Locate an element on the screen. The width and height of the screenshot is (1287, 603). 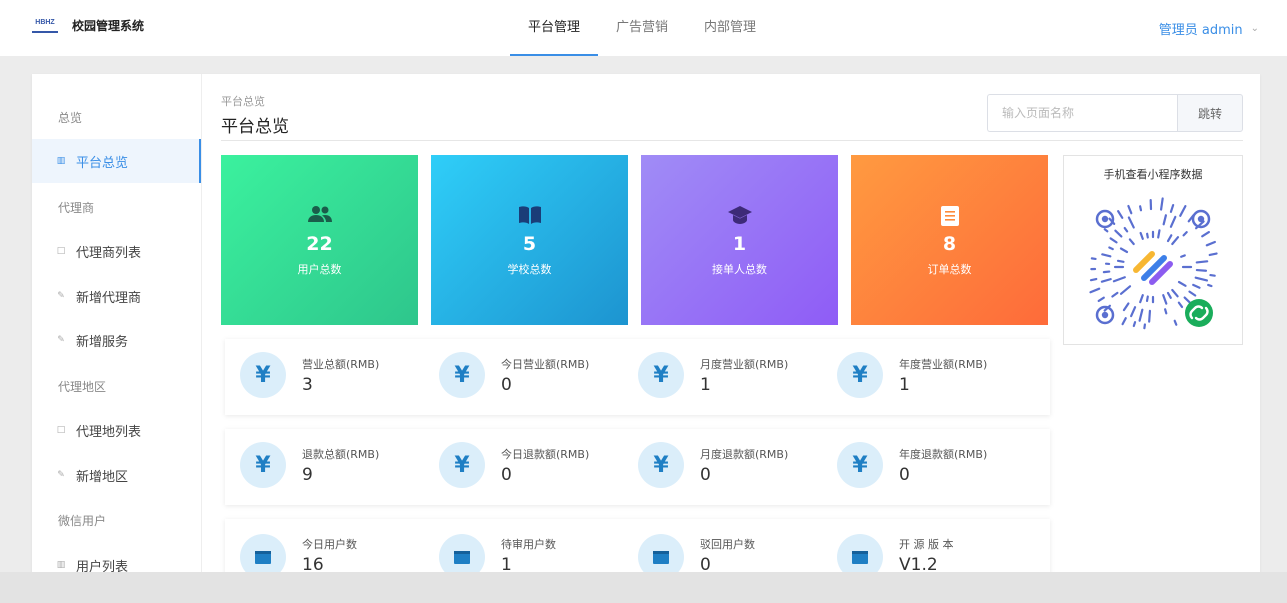
users-icon is located at coordinates (319, 216).